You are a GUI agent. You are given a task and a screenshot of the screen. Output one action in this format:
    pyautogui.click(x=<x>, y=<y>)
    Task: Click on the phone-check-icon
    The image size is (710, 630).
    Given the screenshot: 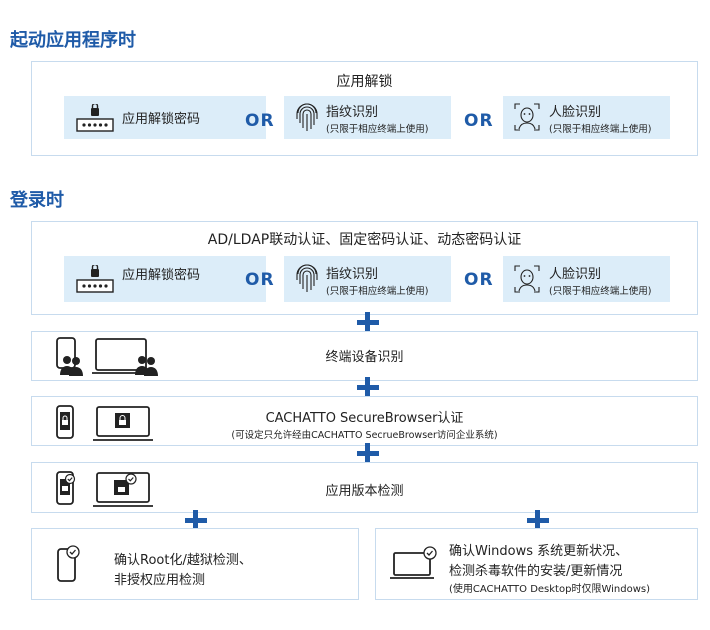 What is the action you would take?
    pyautogui.click(x=68, y=563)
    